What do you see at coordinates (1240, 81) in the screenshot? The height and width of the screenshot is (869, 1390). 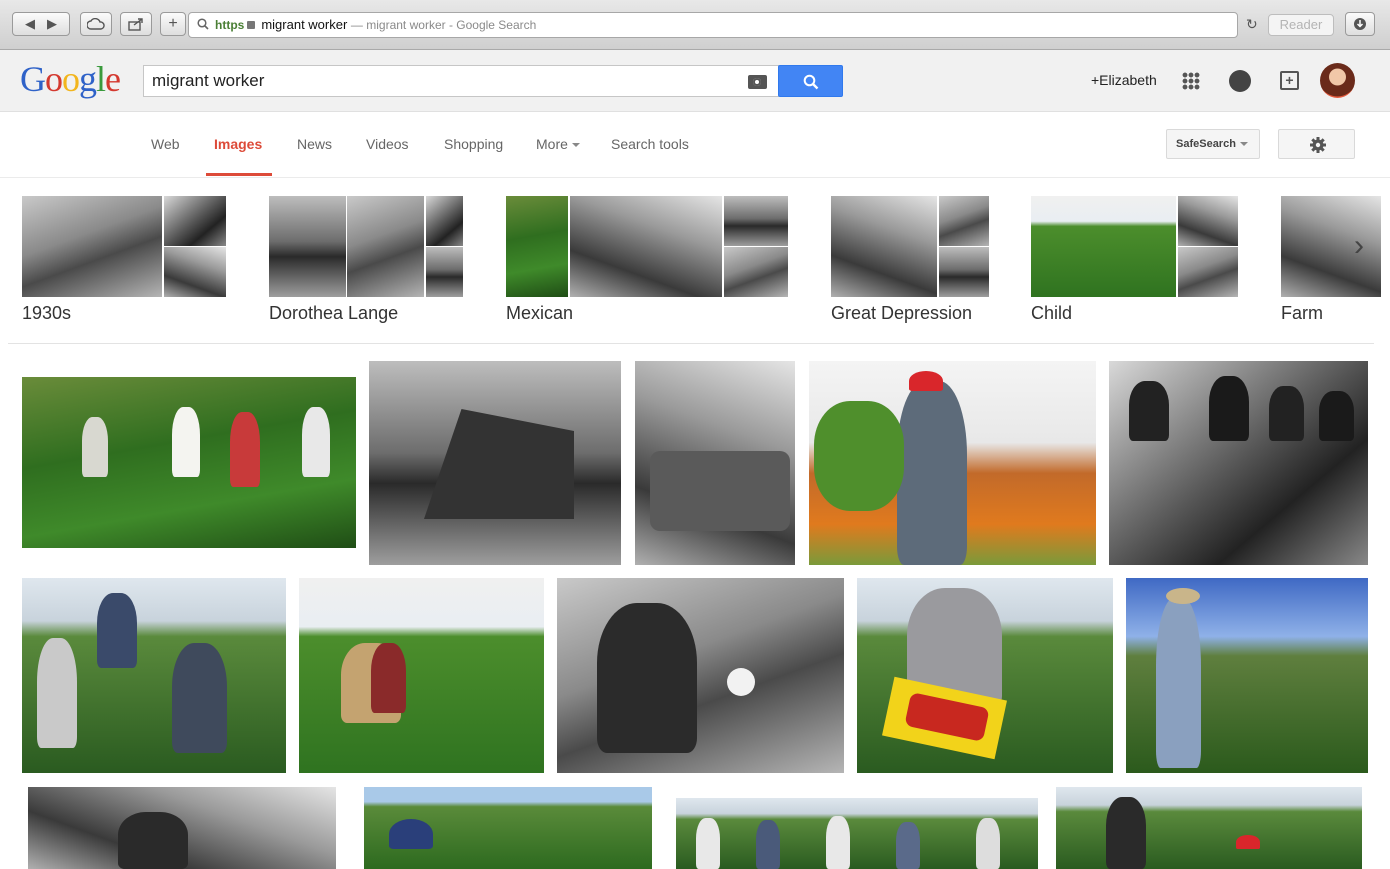 I see `notifications-icon` at bounding box center [1240, 81].